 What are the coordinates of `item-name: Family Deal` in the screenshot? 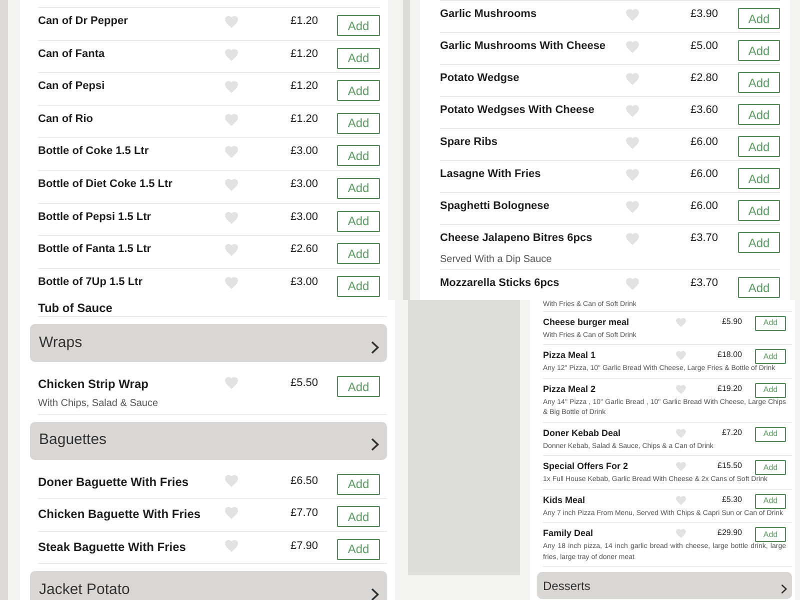 It's located at (568, 533).